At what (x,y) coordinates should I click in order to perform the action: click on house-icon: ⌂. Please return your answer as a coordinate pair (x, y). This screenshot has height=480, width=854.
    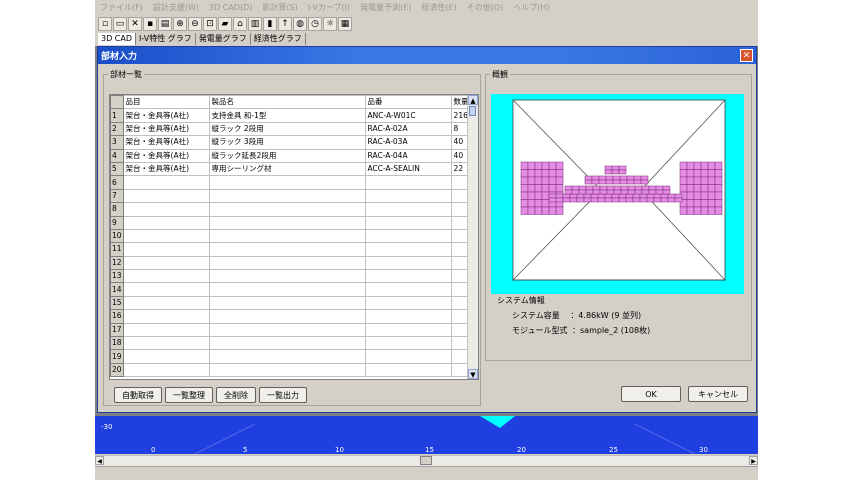
    Looking at the image, I should click on (240, 24).